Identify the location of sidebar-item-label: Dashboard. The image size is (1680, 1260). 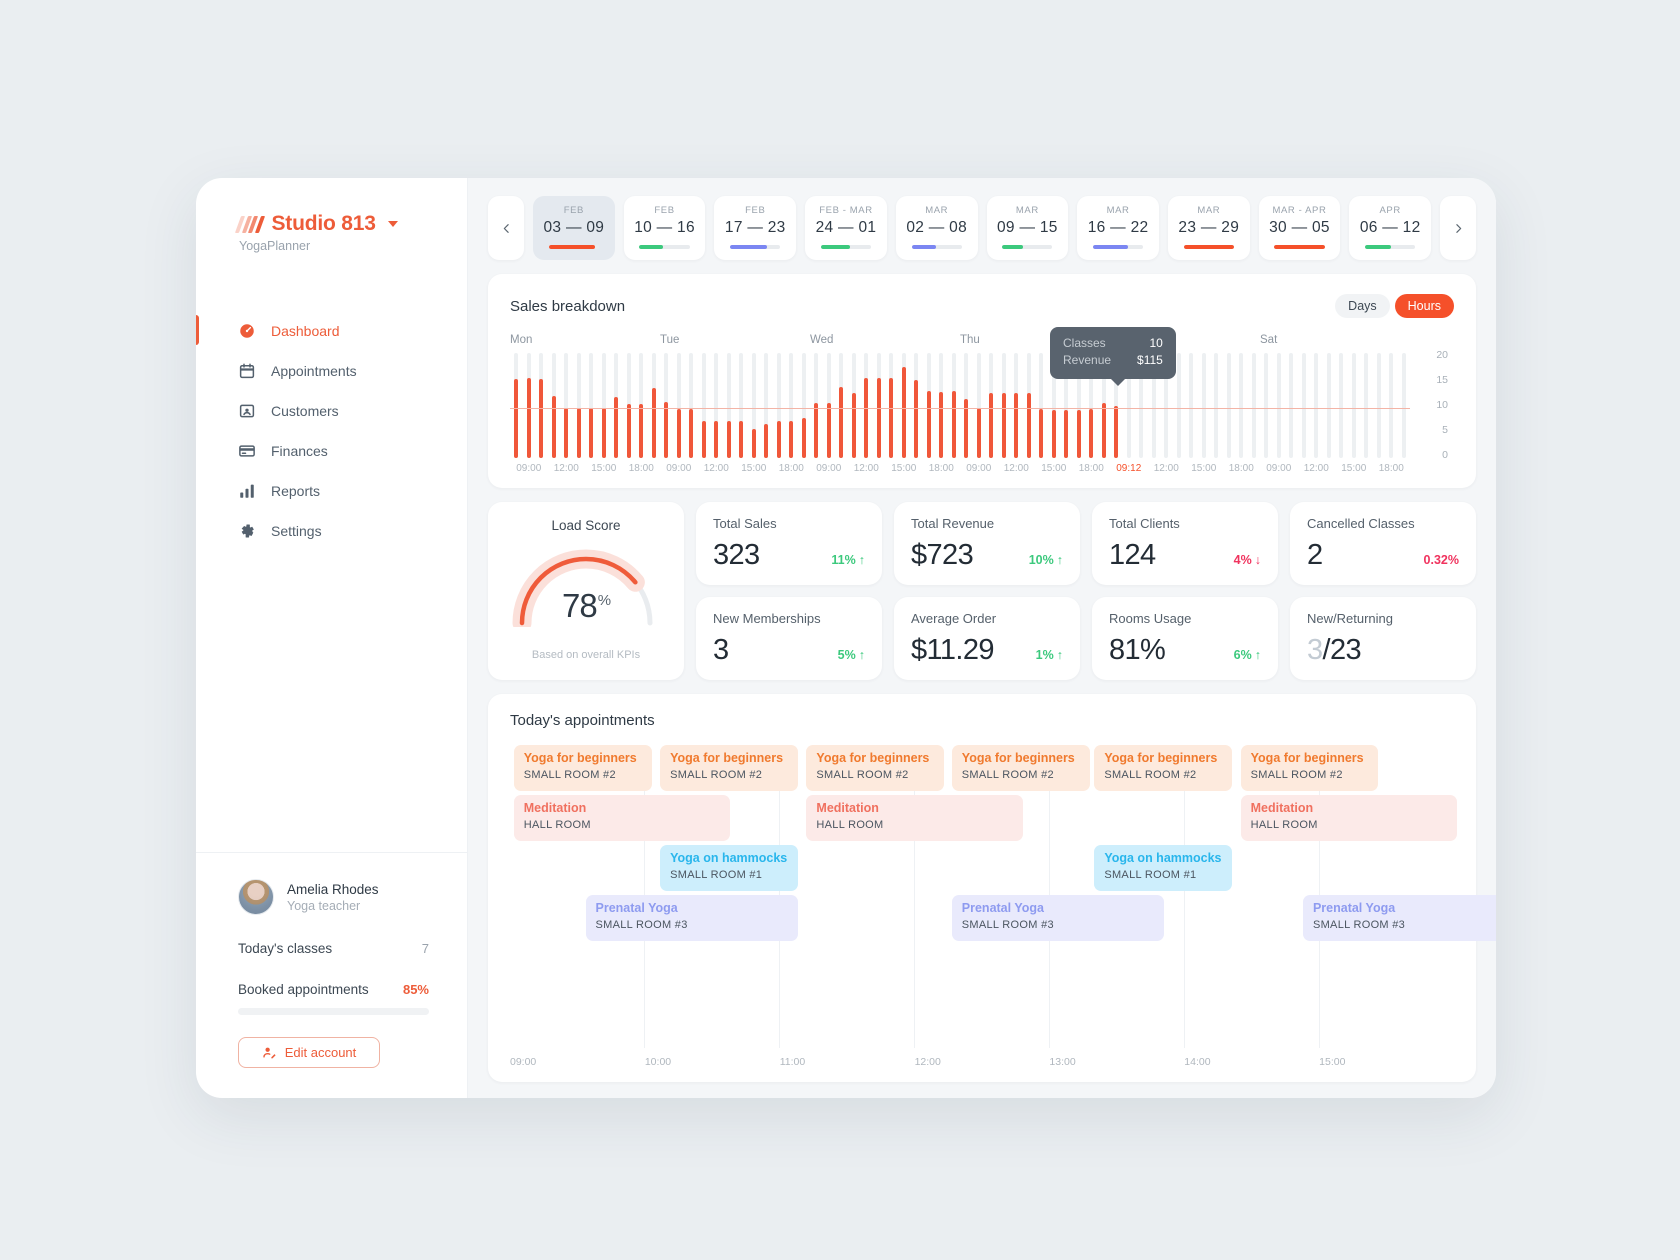
(305, 330).